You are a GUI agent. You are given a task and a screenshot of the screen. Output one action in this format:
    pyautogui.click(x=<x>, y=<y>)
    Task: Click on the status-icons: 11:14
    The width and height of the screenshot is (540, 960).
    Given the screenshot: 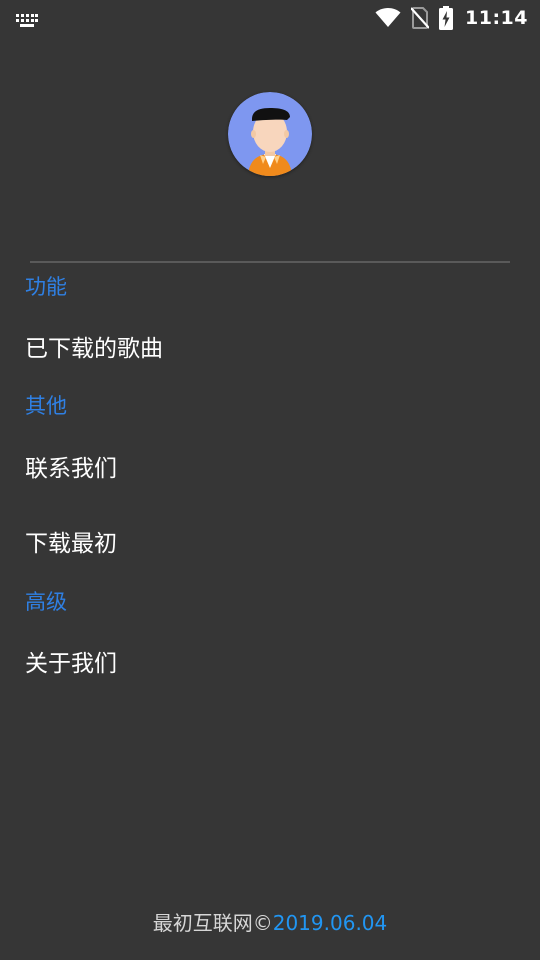 What is the action you would take?
    pyautogui.click(x=451, y=18)
    